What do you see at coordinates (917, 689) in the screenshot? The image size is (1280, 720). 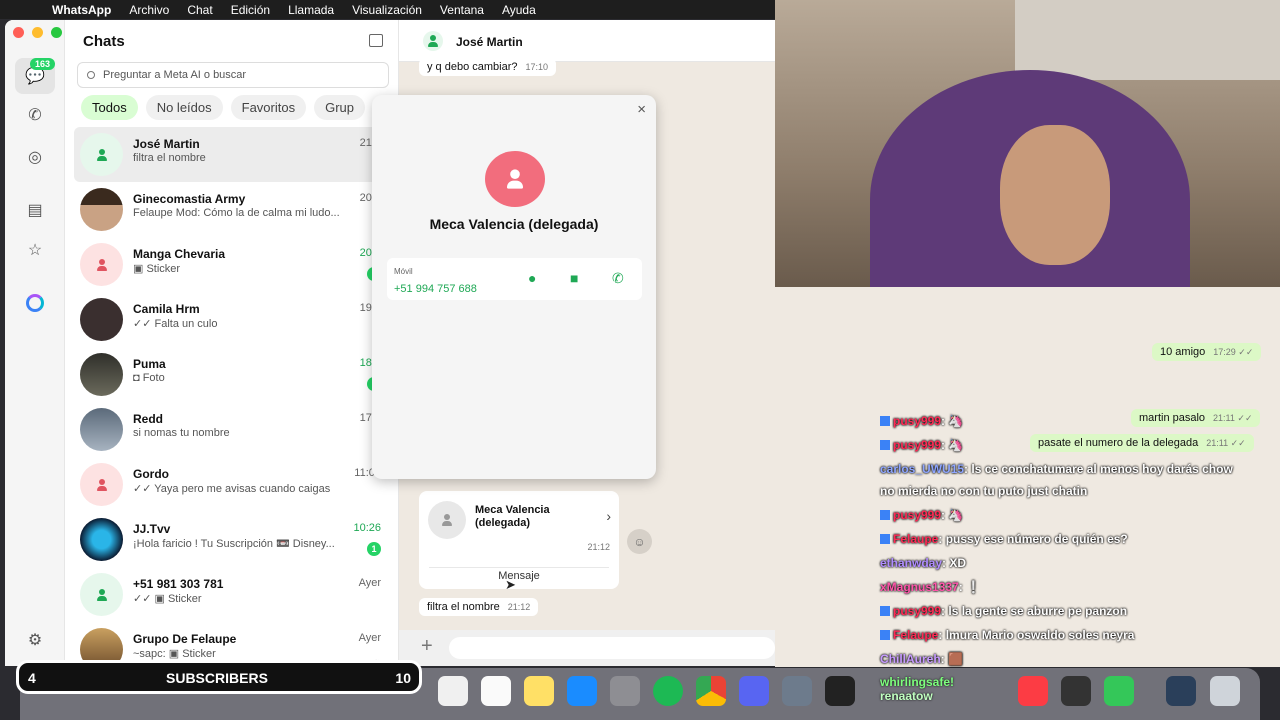 I see `twitch-chat-bottom: whirlingsafe! renaatow` at bounding box center [917, 689].